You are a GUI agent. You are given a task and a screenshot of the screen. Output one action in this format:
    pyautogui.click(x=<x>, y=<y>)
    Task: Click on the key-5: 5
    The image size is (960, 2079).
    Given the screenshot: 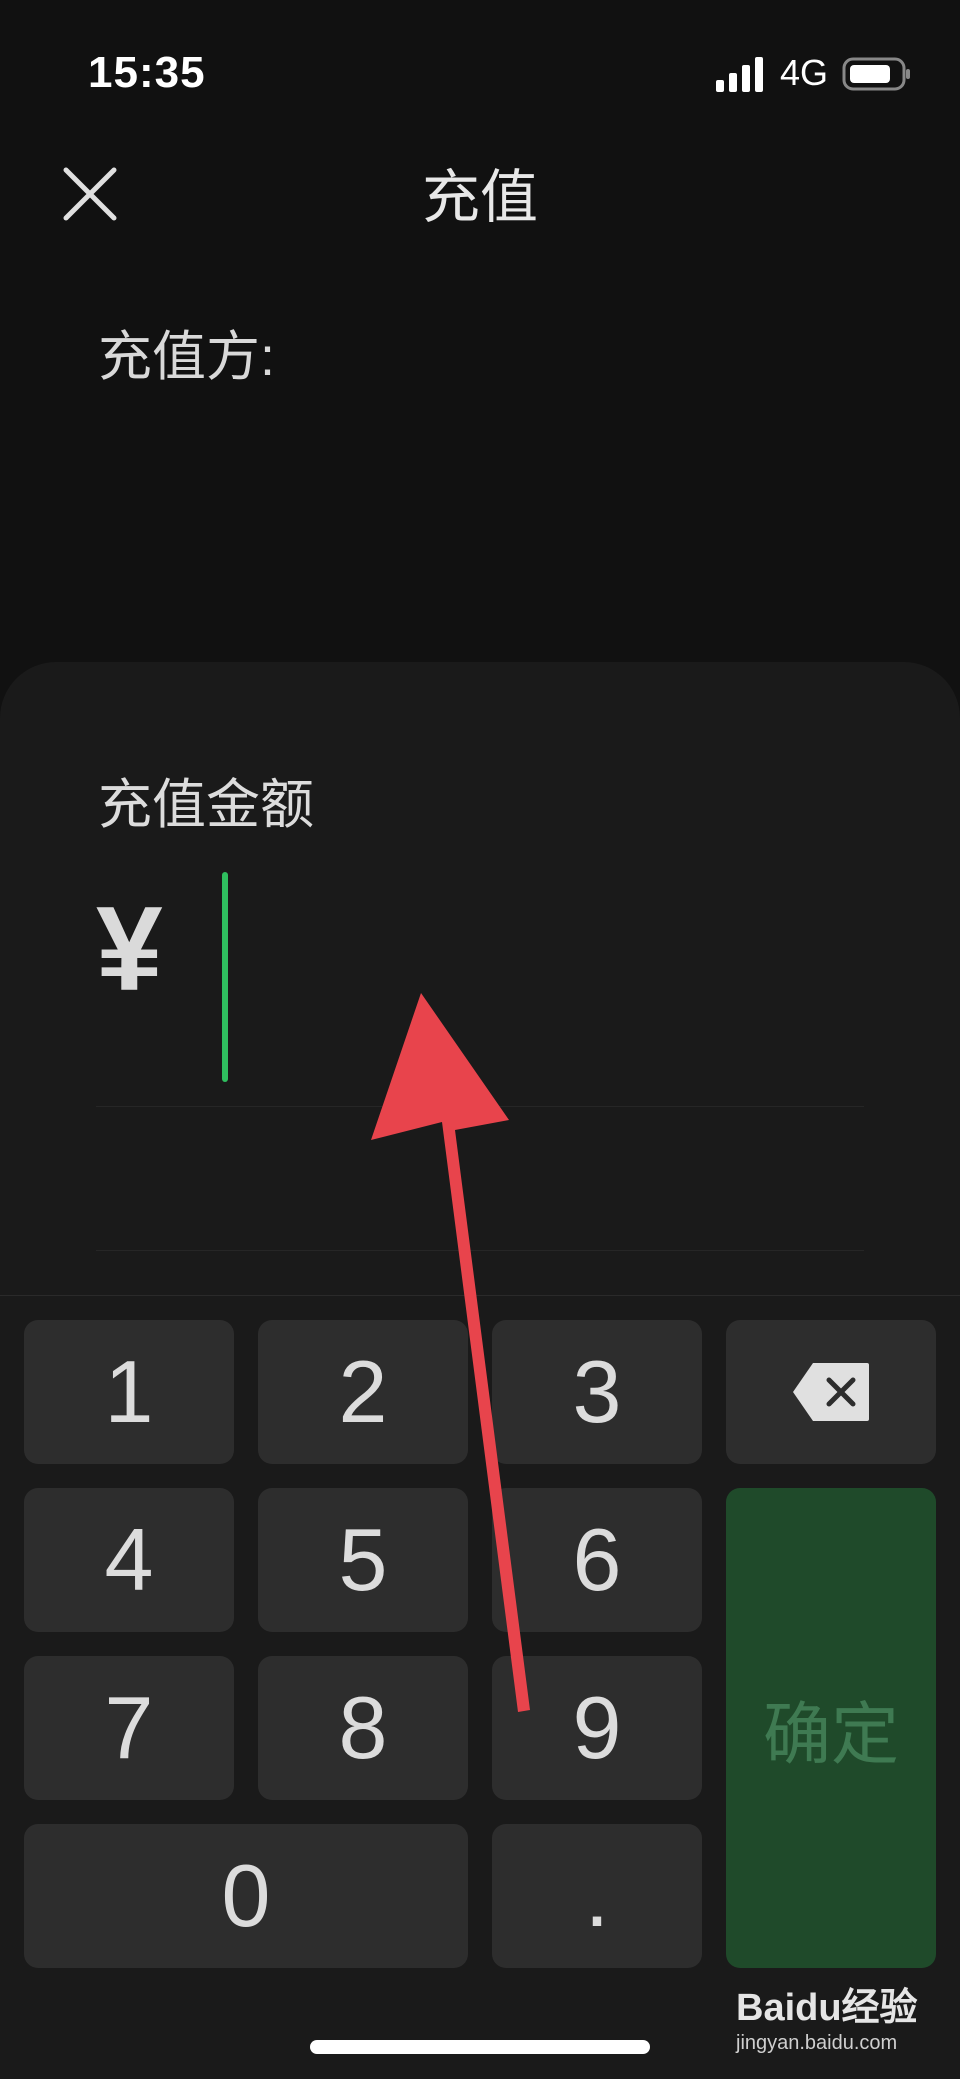 What is the action you would take?
    pyautogui.click(x=363, y=1560)
    